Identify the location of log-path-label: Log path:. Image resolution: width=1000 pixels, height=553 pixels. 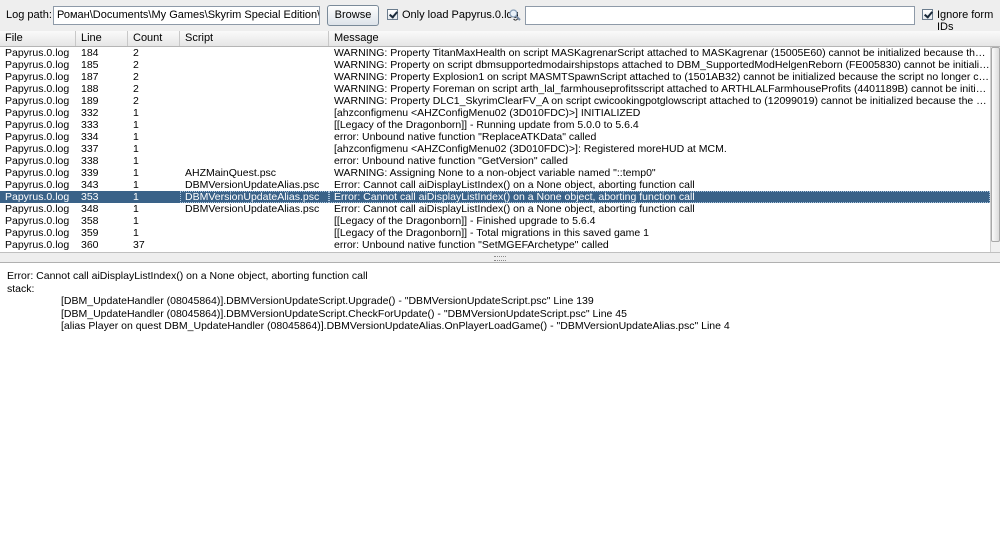
(29, 15).